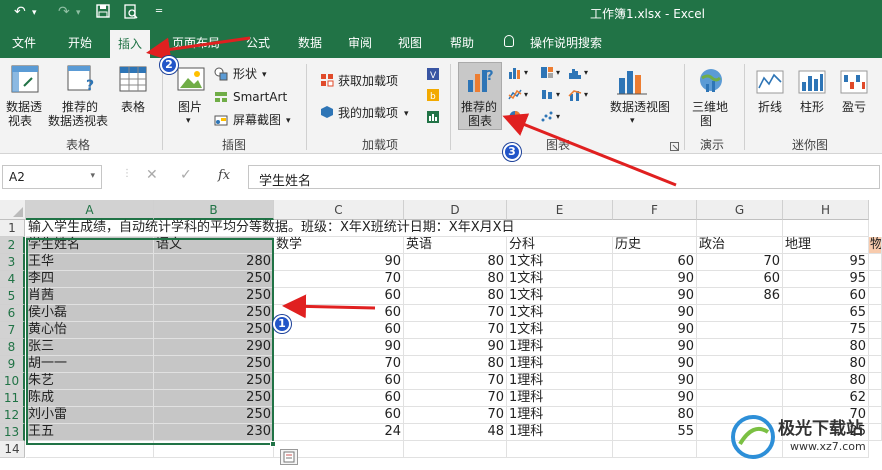 Image resolution: width=882 pixels, height=470 pixels. I want to click on scatter-chart-dropdown-icon: ▾, so click(558, 117).